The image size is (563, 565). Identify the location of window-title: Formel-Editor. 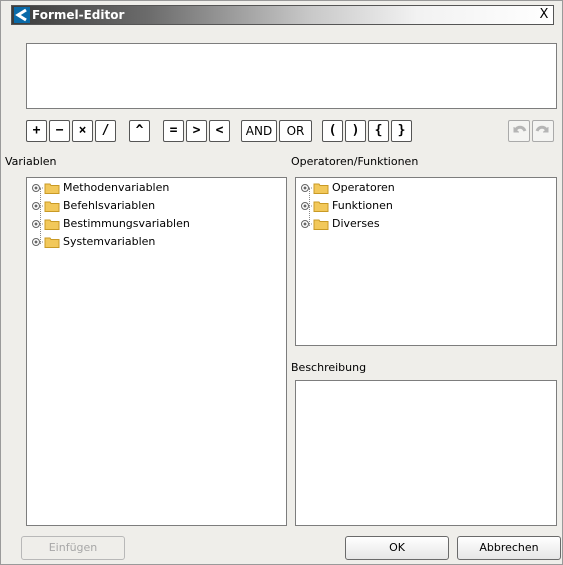
(78, 15).